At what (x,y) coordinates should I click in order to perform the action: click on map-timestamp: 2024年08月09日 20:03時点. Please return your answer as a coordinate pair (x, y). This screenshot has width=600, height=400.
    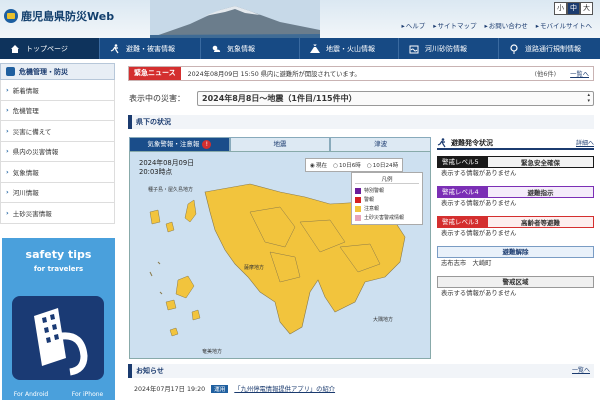
    Looking at the image, I should click on (166, 168).